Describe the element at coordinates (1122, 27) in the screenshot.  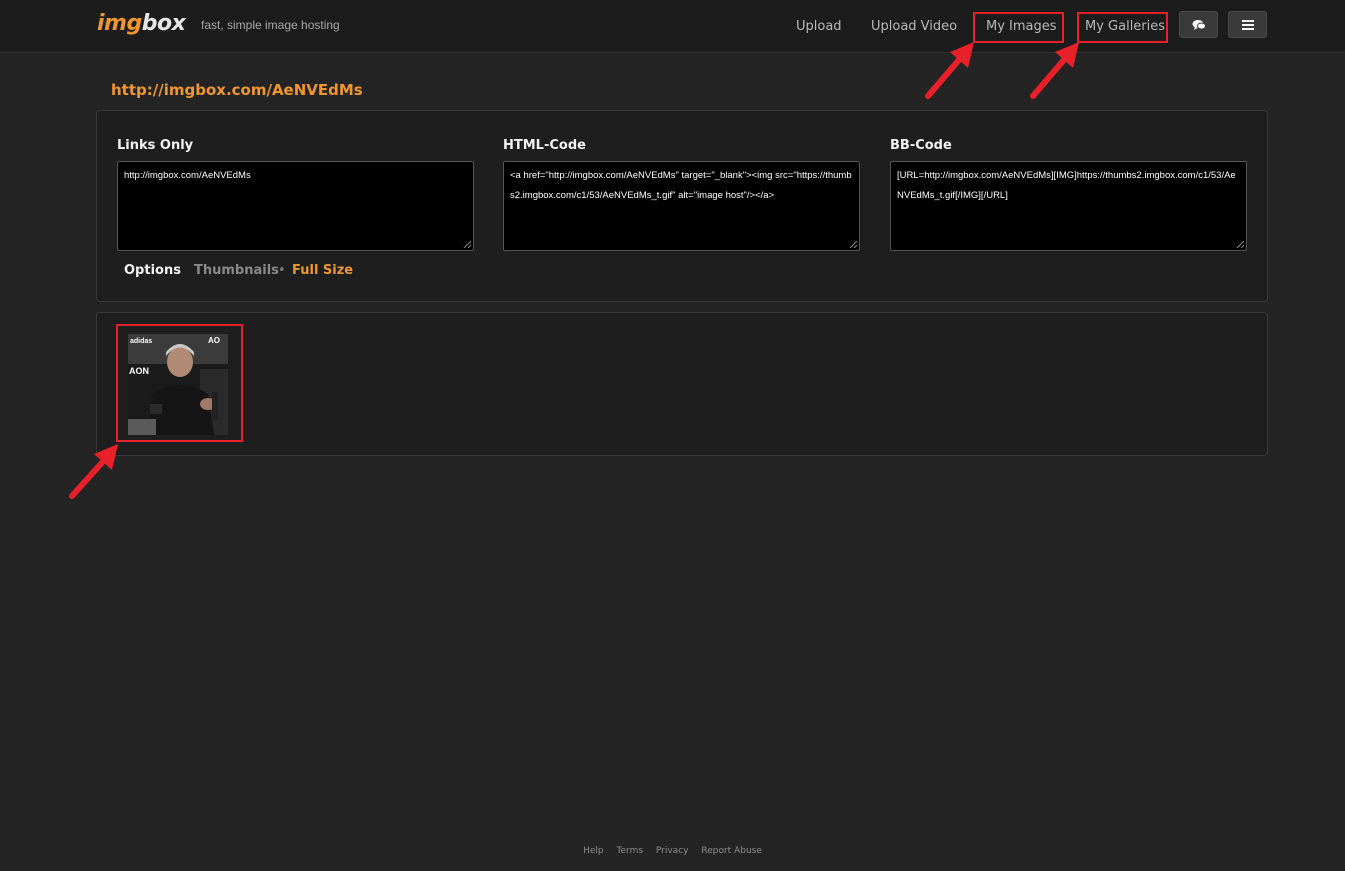
I see `my-galleries-highlight` at that location.